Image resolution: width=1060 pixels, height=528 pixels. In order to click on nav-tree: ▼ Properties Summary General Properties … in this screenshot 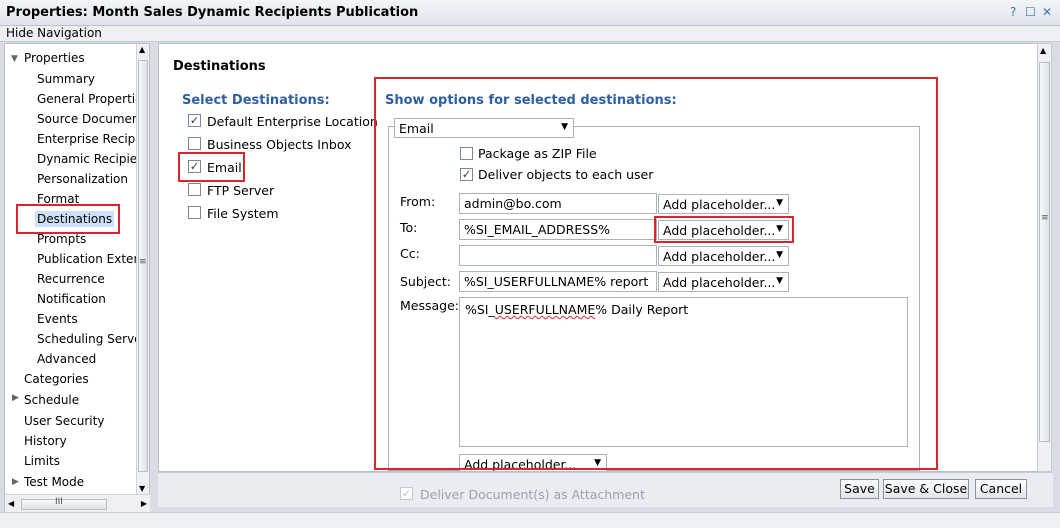, I will do `click(71, 269)`.